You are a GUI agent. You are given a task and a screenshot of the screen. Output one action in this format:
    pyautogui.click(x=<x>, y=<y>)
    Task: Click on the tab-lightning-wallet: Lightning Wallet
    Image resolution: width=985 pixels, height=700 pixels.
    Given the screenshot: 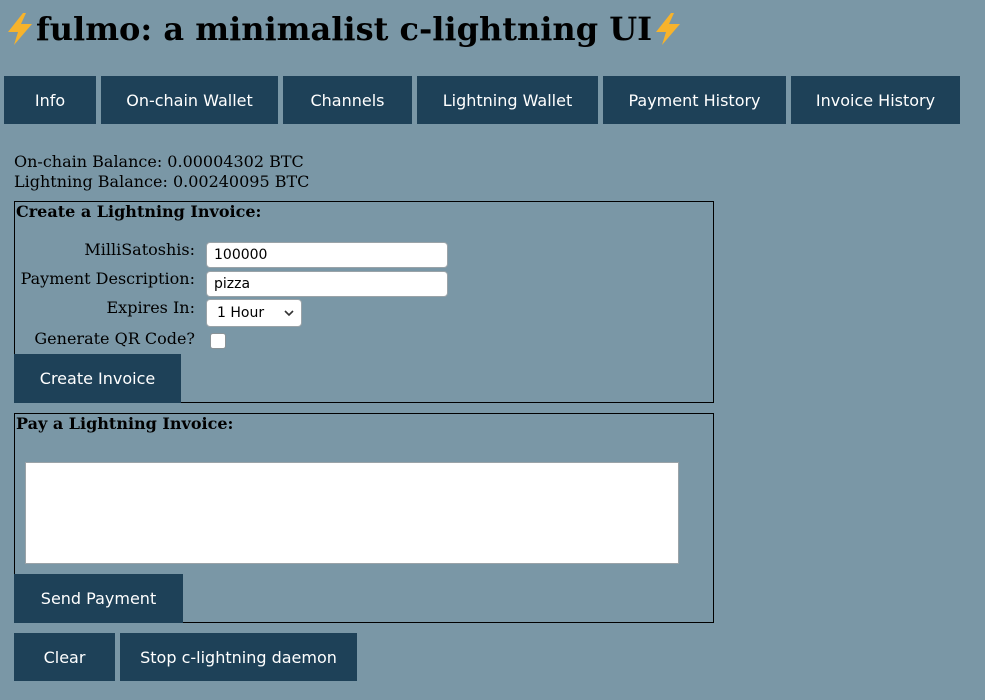 What is the action you would take?
    pyautogui.click(x=507, y=100)
    